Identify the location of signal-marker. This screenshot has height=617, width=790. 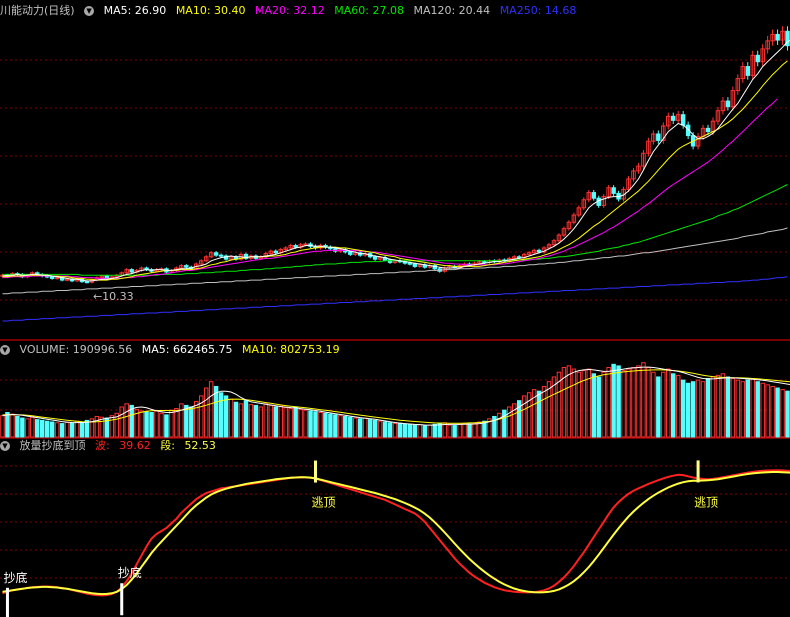
(122, 599).